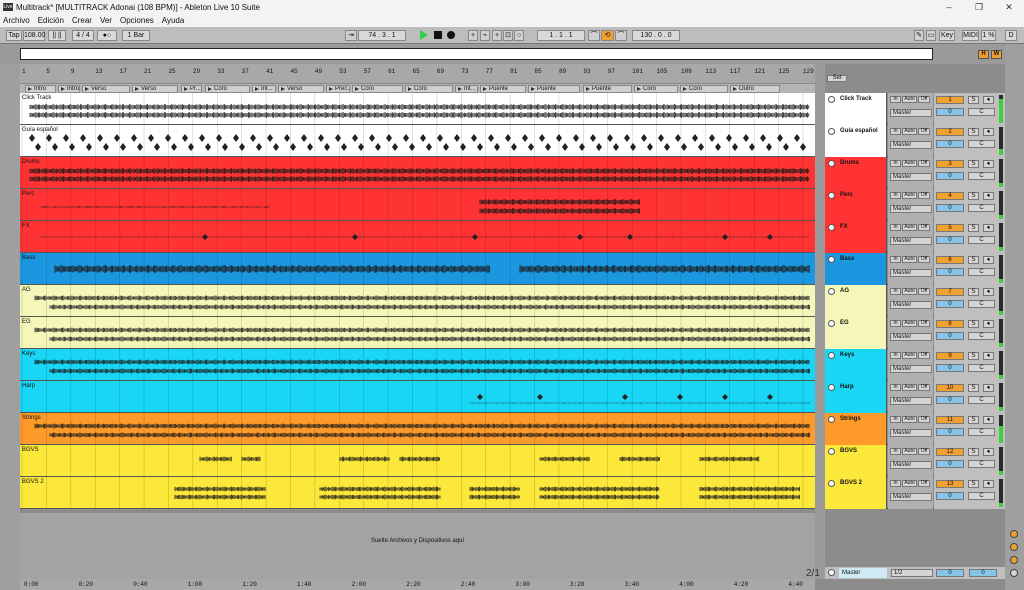 This screenshot has width=1024, height=590. I want to click on track-activator: 7, so click(950, 292).